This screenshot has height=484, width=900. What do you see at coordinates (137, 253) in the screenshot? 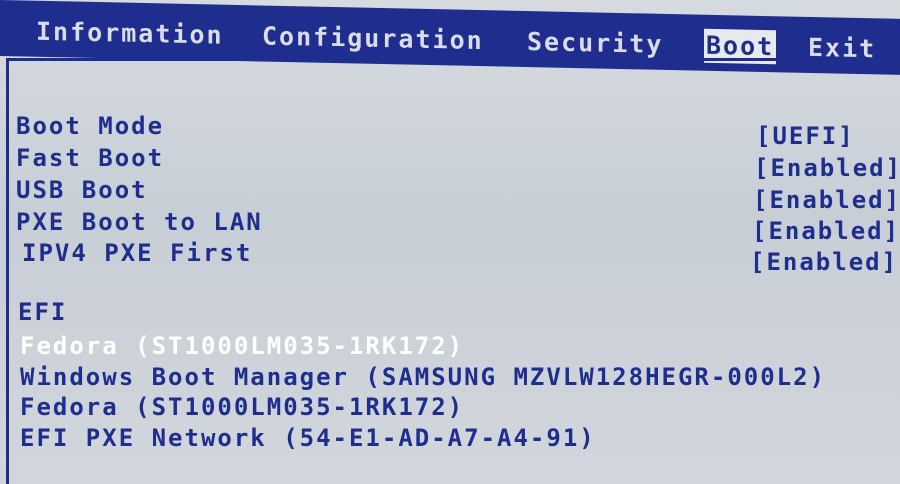
I see `setting-ipv4-pxe-label: IPV4 PXE First` at bounding box center [137, 253].